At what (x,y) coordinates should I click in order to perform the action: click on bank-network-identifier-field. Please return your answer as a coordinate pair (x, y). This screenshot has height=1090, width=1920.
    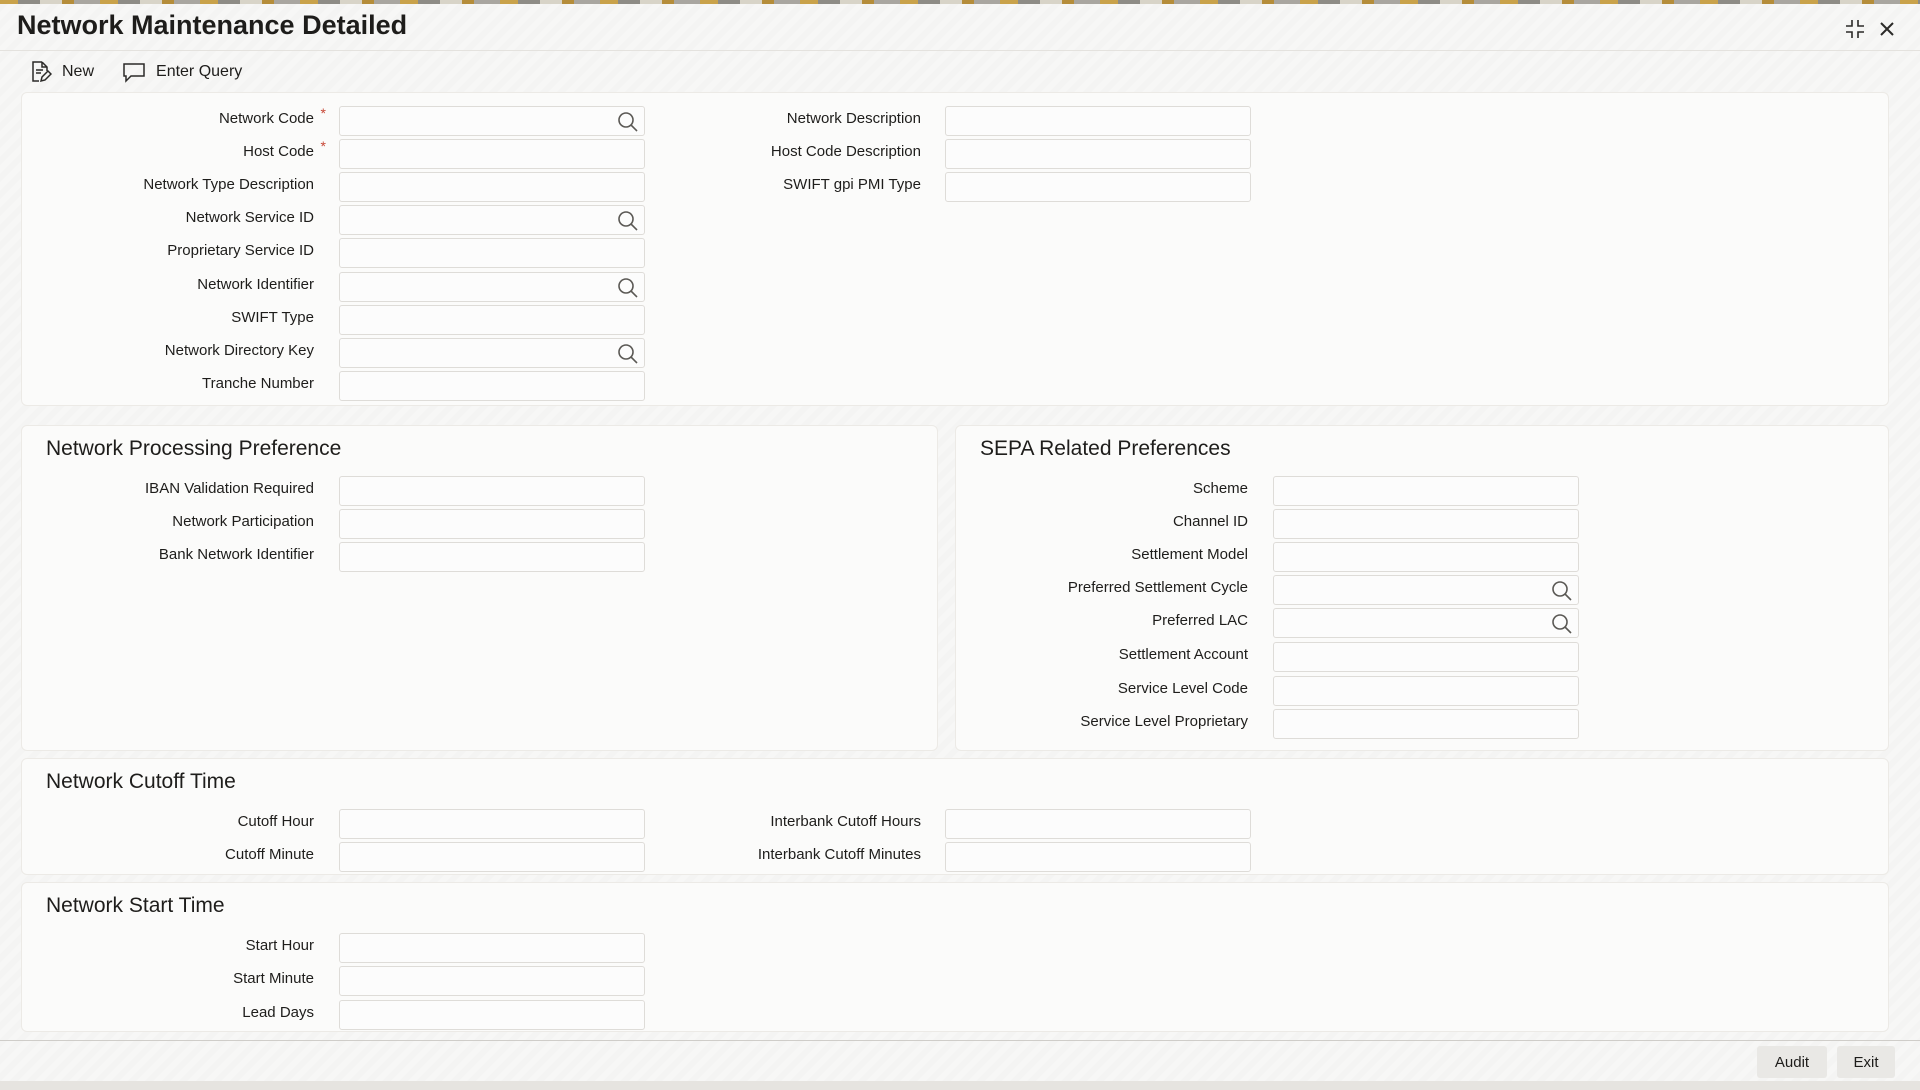
    Looking at the image, I should click on (492, 557).